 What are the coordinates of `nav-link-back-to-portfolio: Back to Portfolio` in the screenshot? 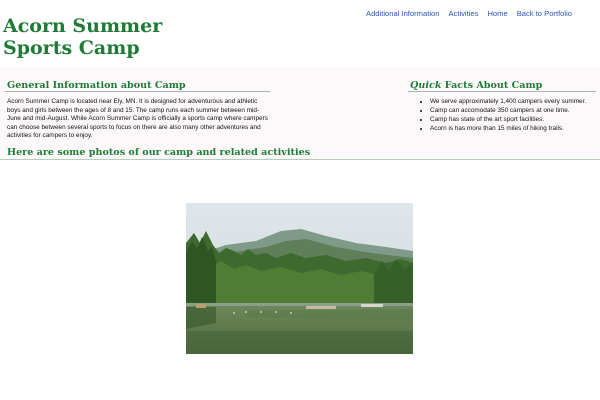 It's located at (544, 13).